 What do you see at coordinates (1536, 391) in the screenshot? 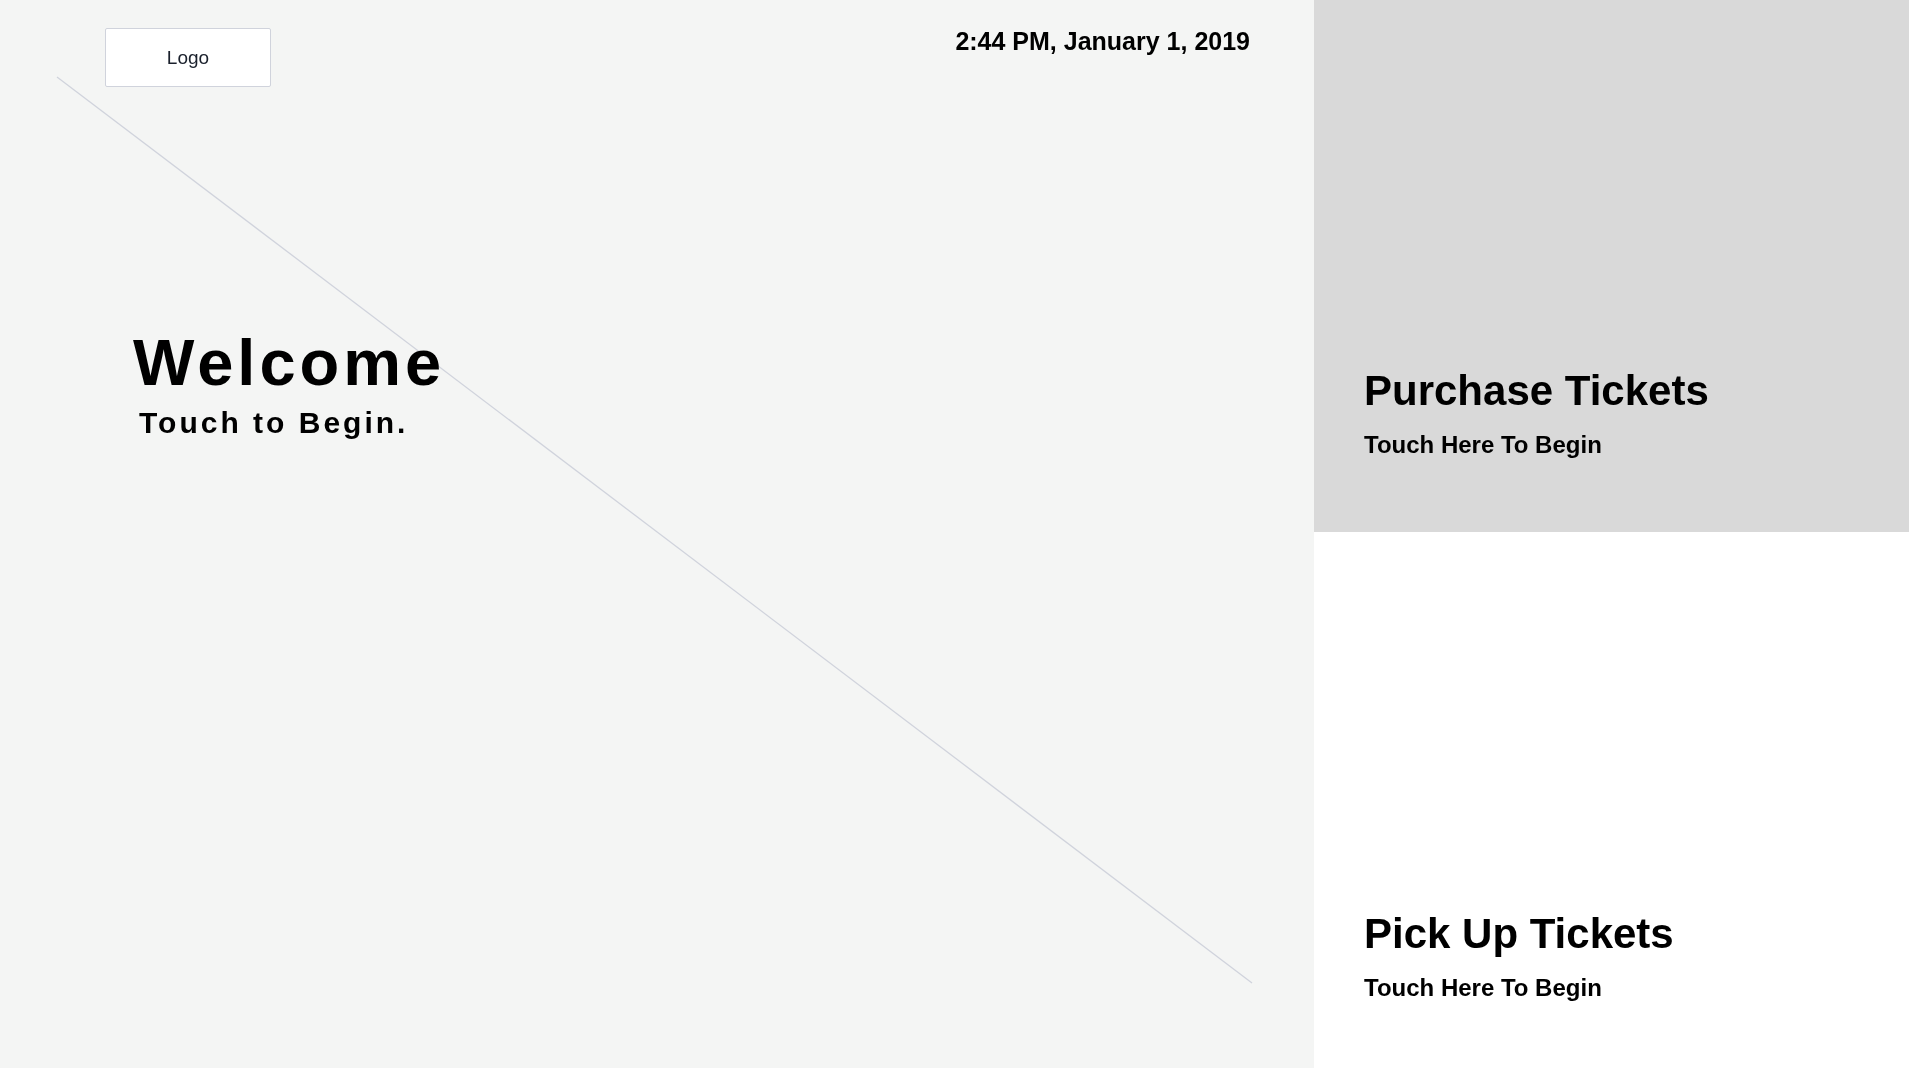
I see `card-title: Purchase Tickets` at bounding box center [1536, 391].